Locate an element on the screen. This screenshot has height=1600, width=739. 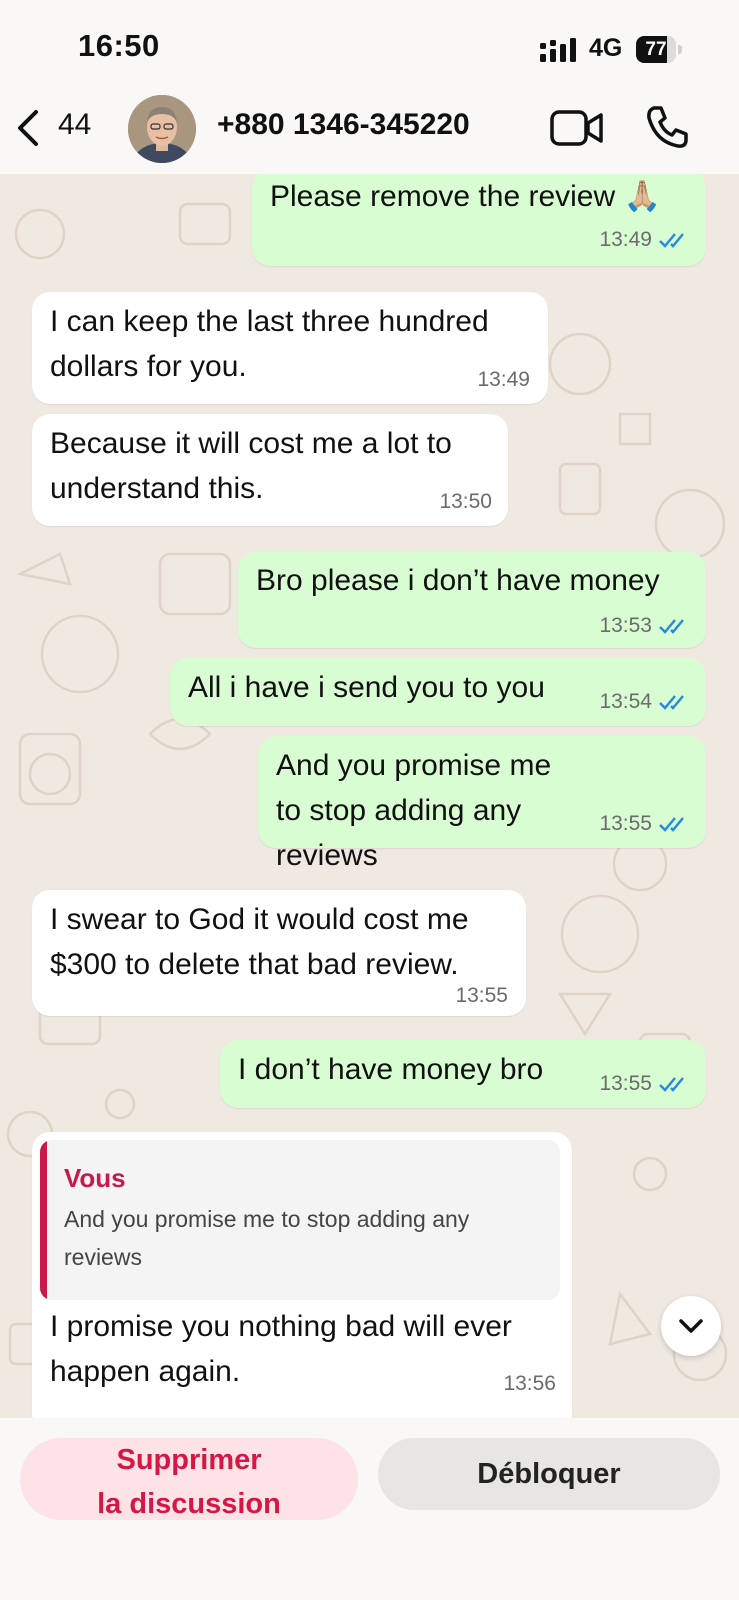
back-unread-count: 44 is located at coordinates (74, 125).